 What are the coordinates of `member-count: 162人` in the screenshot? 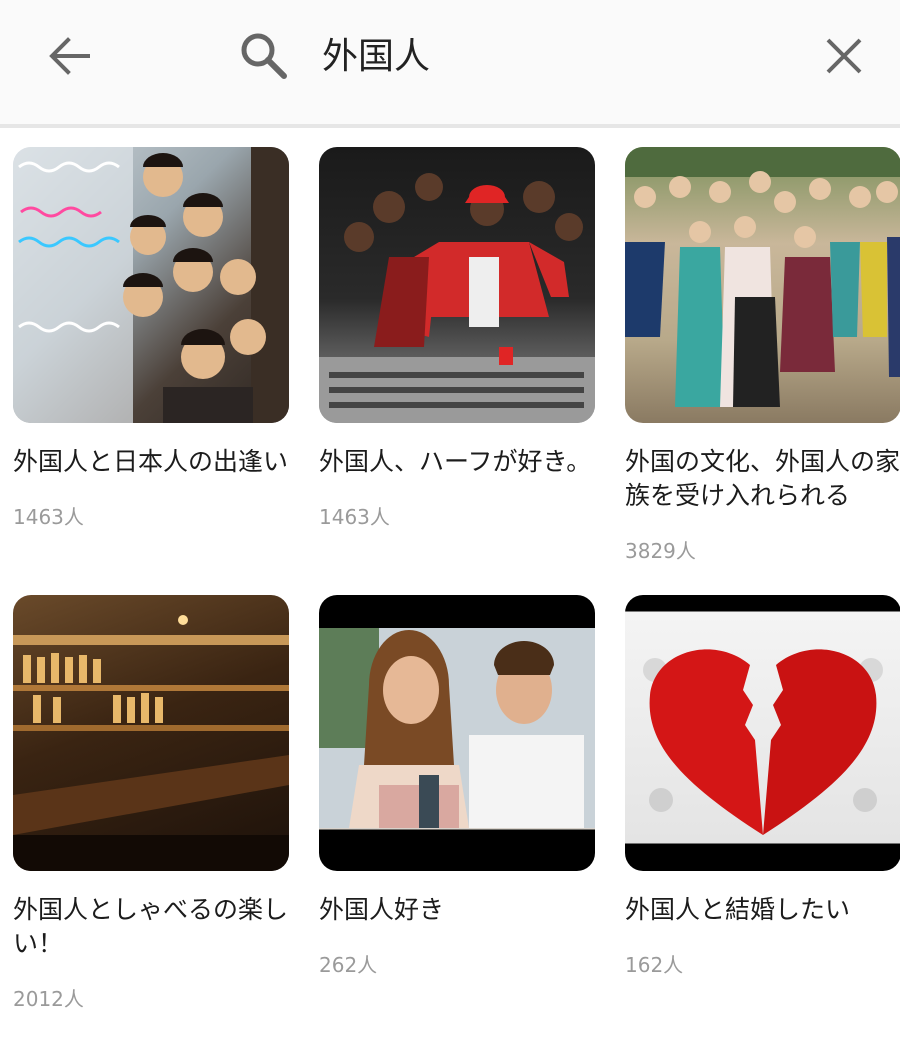 It's located at (654, 965).